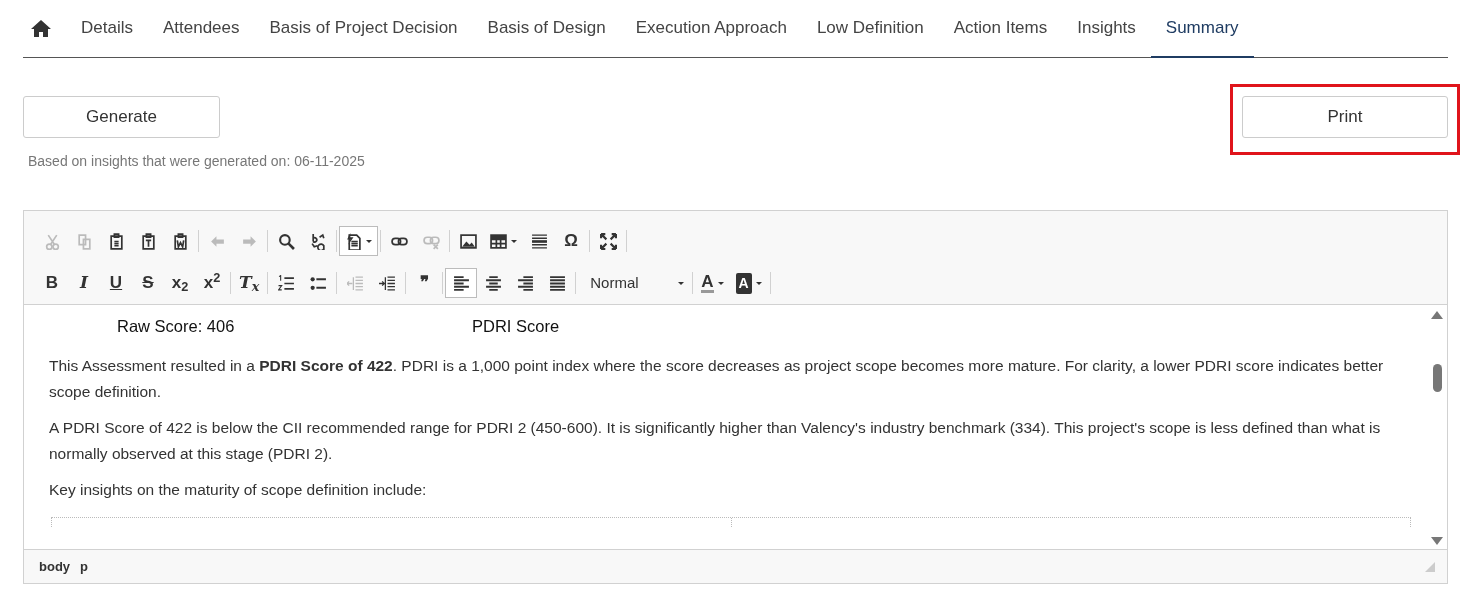  What do you see at coordinates (84, 283) in the screenshot?
I see `toolbar-button: I` at bounding box center [84, 283].